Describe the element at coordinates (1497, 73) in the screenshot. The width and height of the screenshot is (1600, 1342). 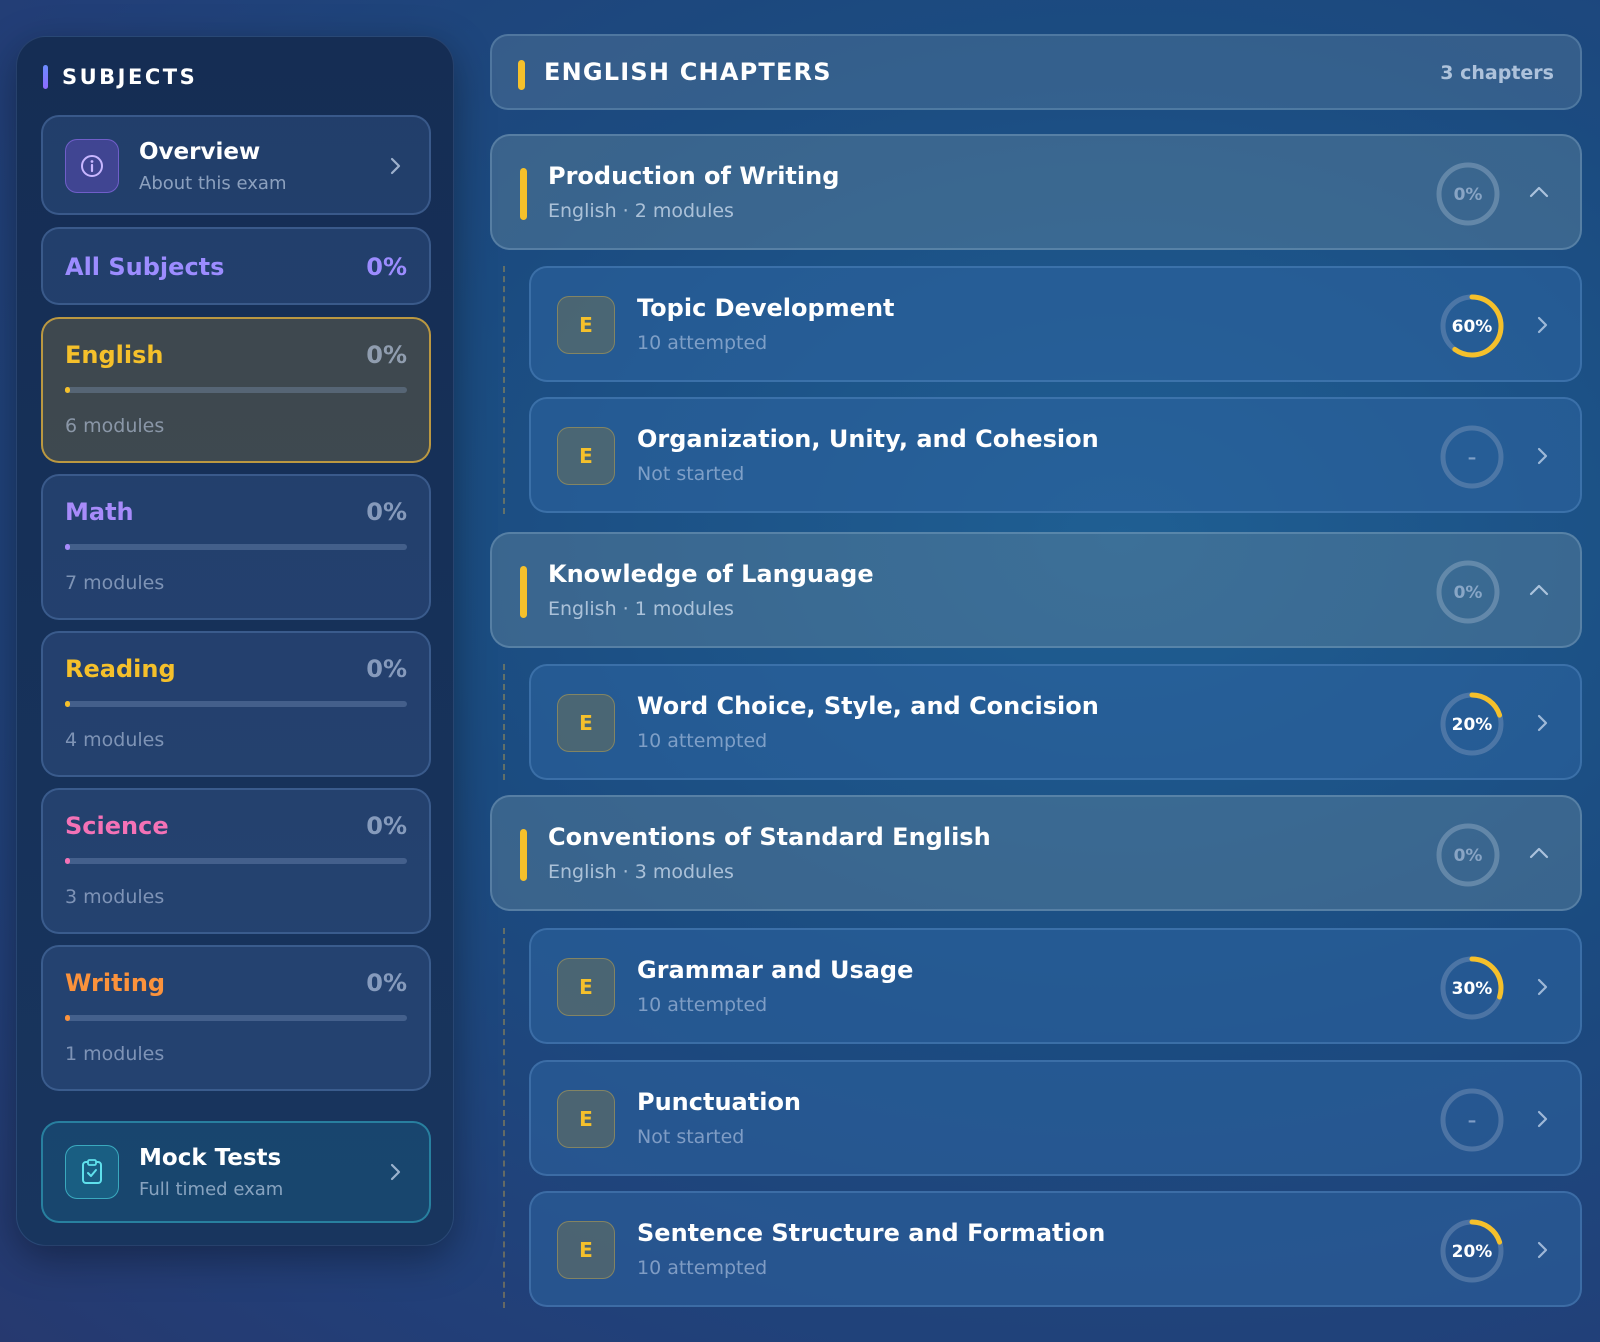
I see `chapters-count: 3 chapters` at that location.